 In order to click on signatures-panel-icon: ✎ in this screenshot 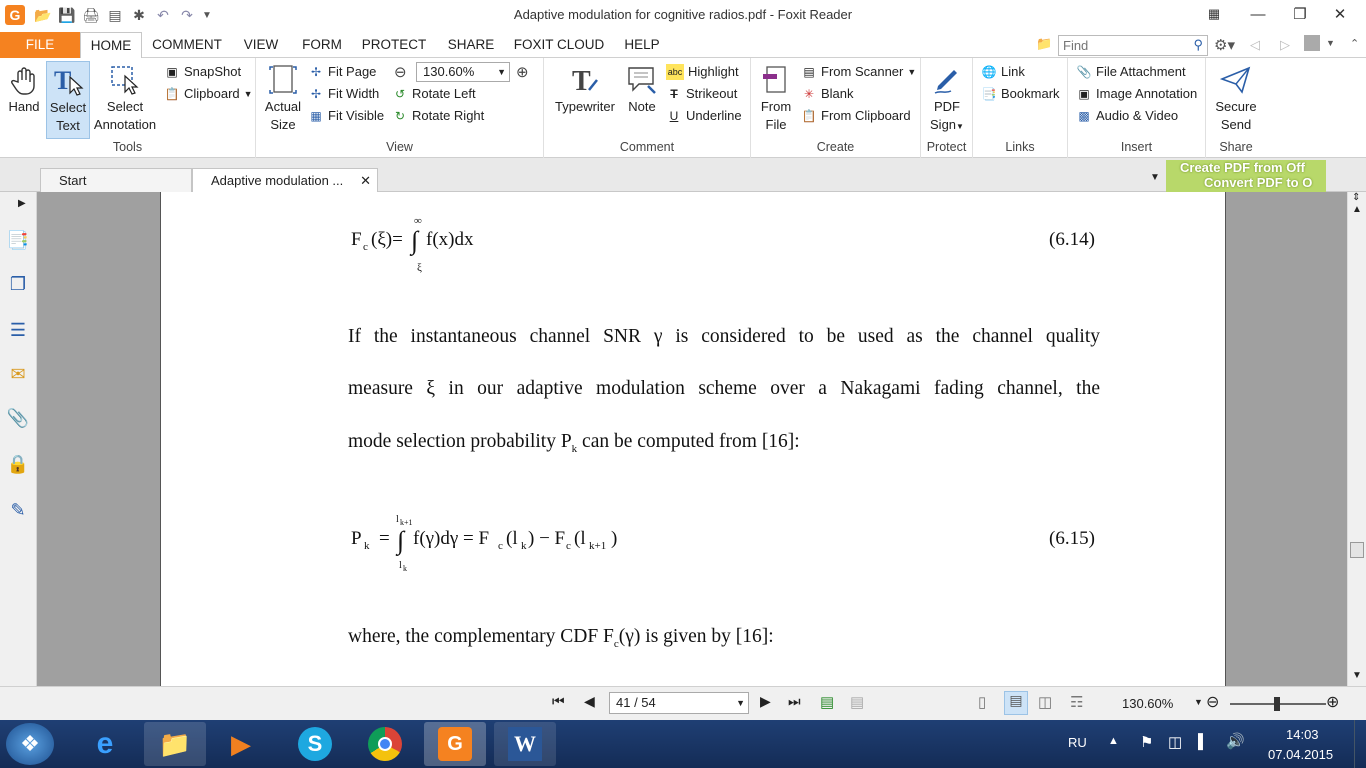, I will do `click(18, 510)`.